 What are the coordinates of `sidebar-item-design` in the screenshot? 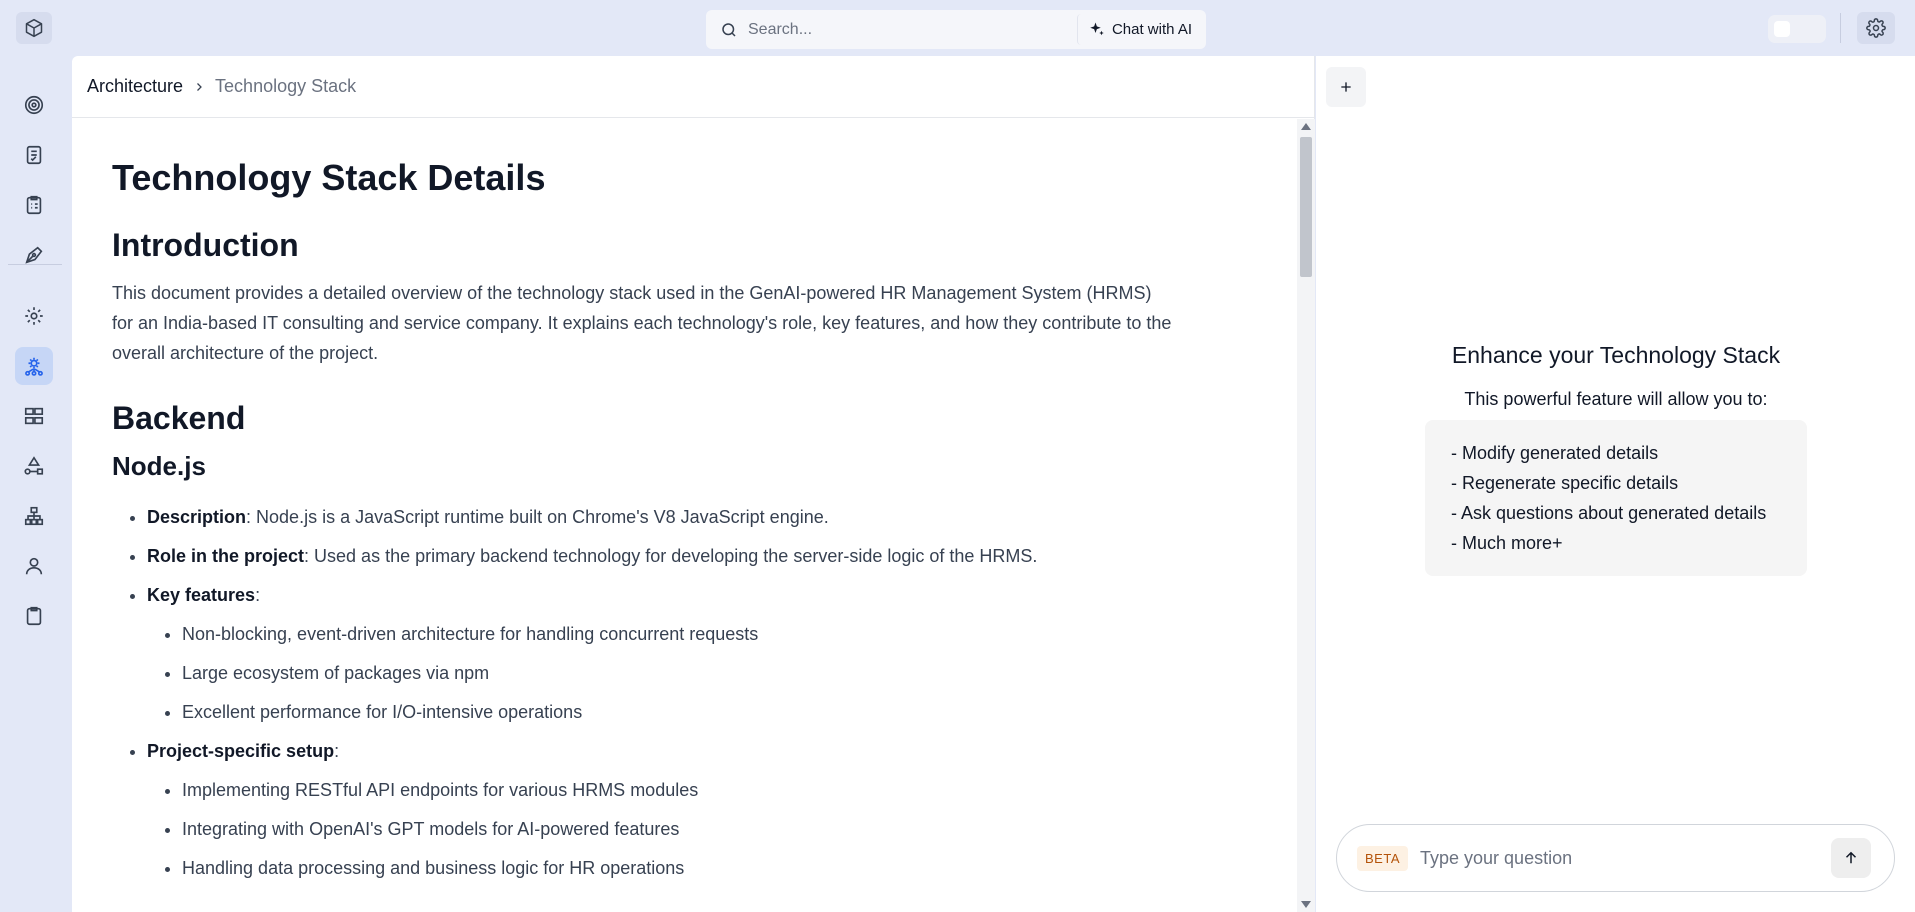 It's located at (34, 255).